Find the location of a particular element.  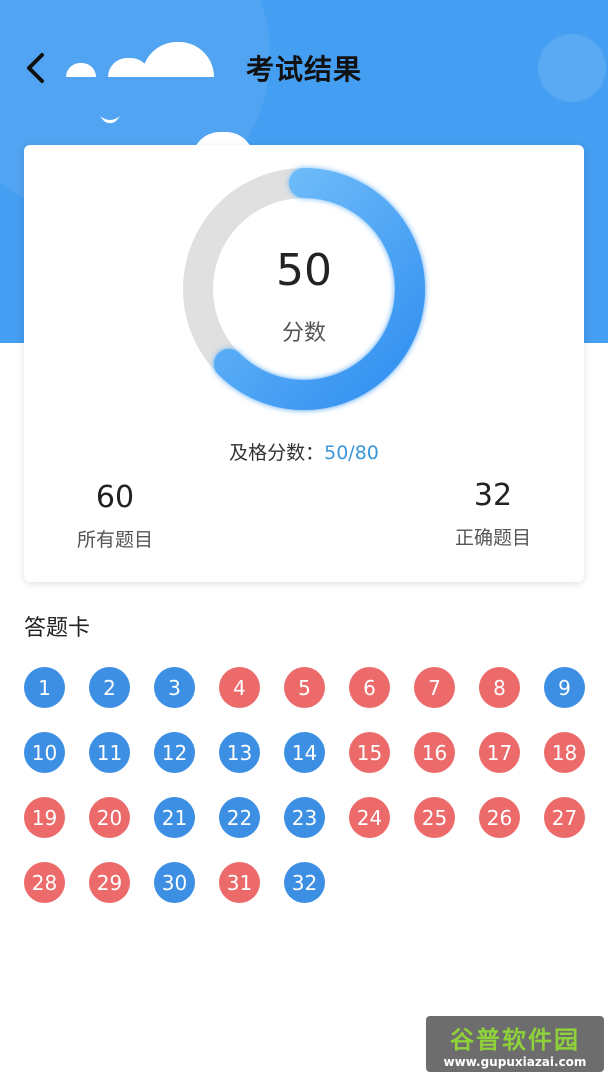

total-questions-stat: 60 所有题目 is located at coordinates (115, 516).